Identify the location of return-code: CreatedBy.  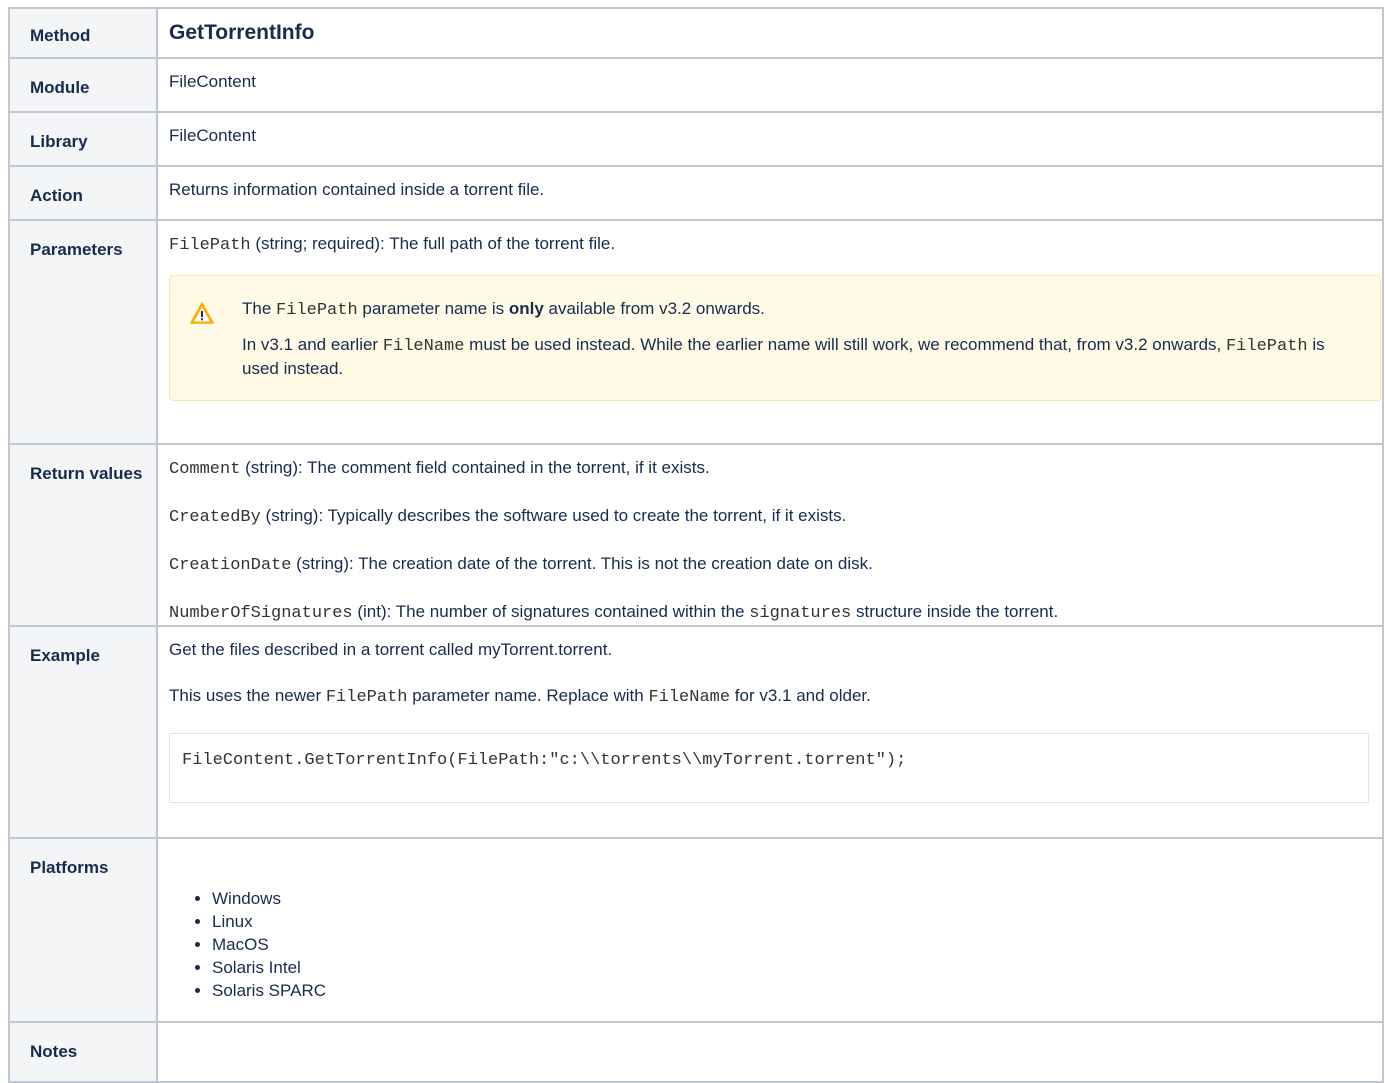
(215, 517).